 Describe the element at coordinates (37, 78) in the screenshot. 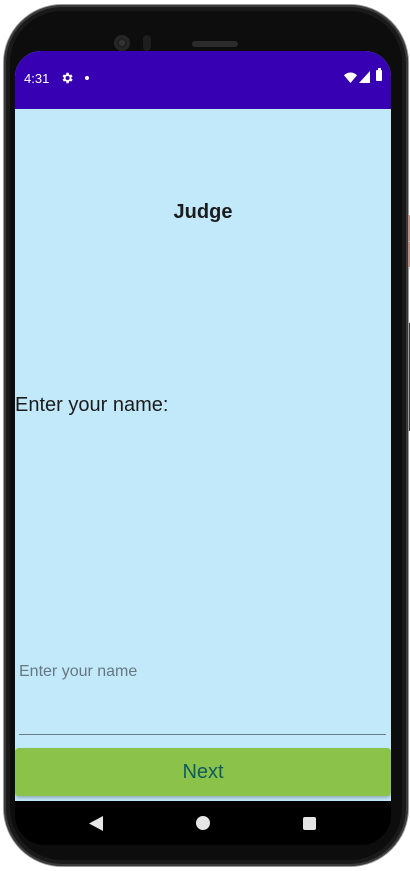

I see `status-time: 4:31` at that location.